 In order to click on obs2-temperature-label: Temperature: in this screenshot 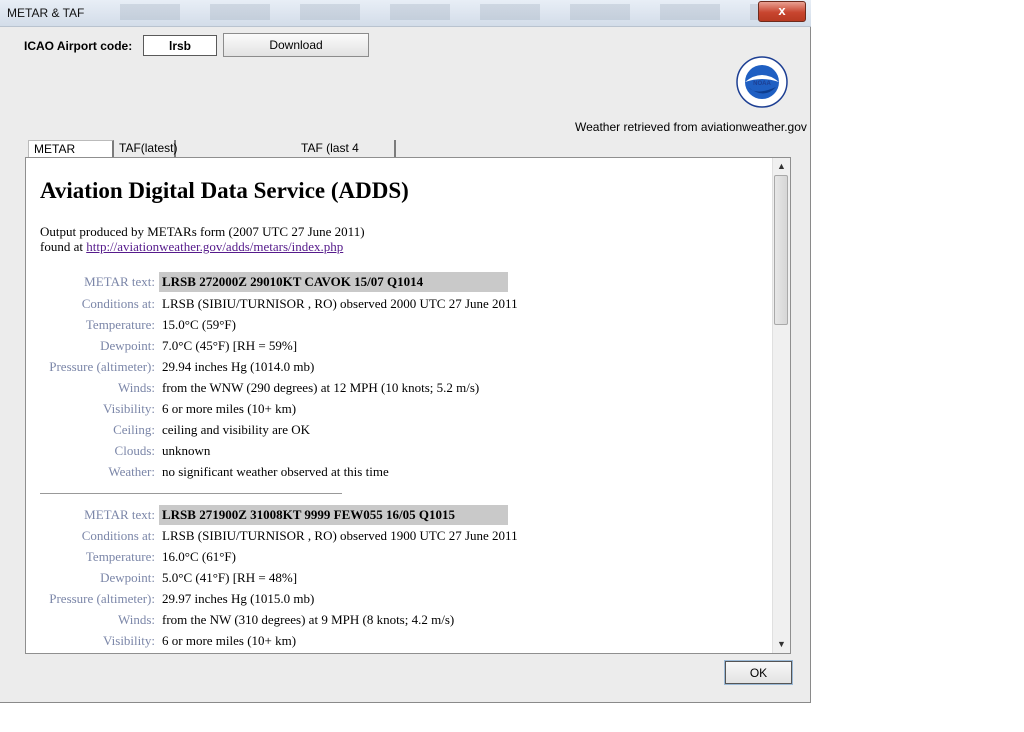, I will do `click(120, 556)`.